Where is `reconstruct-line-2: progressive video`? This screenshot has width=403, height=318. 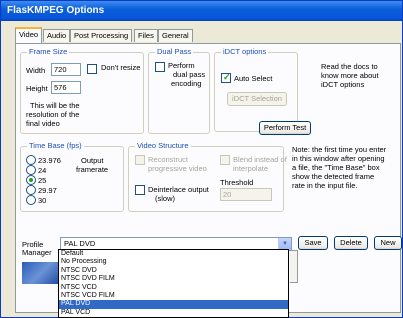 reconstruct-line-2: progressive video is located at coordinates (177, 168).